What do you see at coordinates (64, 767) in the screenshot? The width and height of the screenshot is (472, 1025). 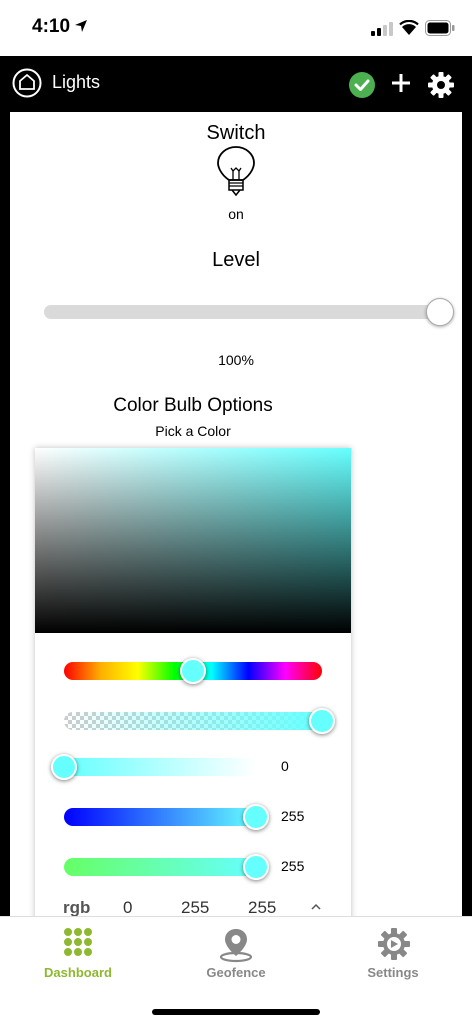 I see `red-slider-thumb` at bounding box center [64, 767].